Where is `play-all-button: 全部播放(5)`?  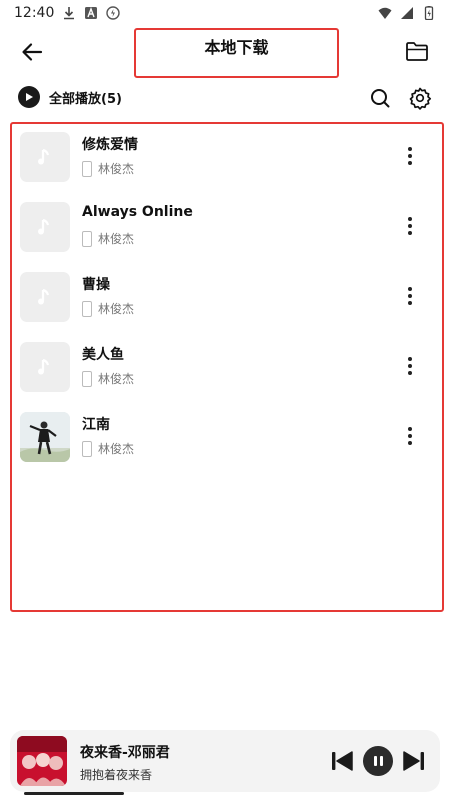
play-all-button: 全部播放(5) is located at coordinates (70, 97).